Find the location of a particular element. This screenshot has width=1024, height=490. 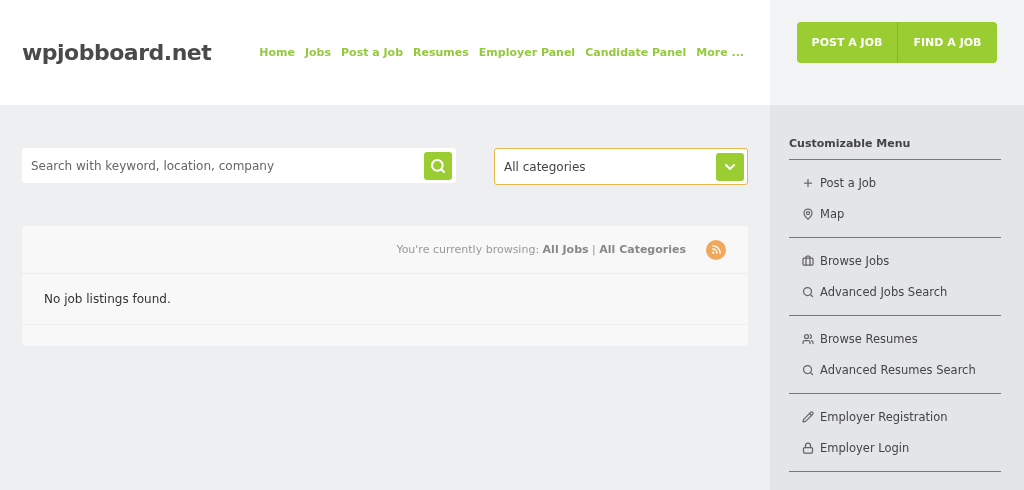

plus-icon is located at coordinates (808, 182).